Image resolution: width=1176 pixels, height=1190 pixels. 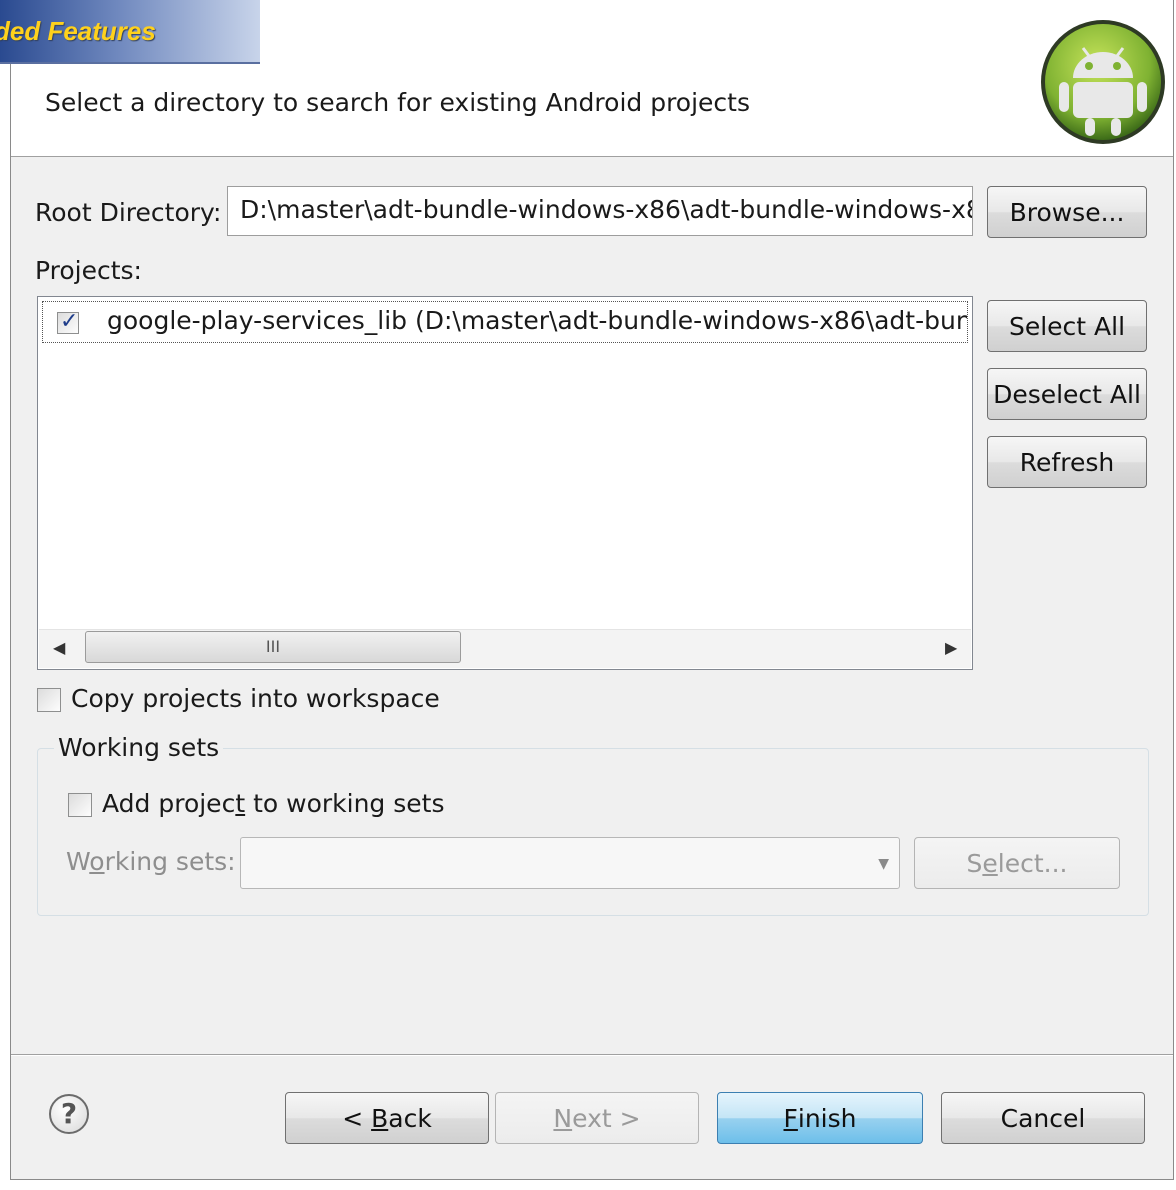 What do you see at coordinates (1103, 82) in the screenshot?
I see `android-logo-icon` at bounding box center [1103, 82].